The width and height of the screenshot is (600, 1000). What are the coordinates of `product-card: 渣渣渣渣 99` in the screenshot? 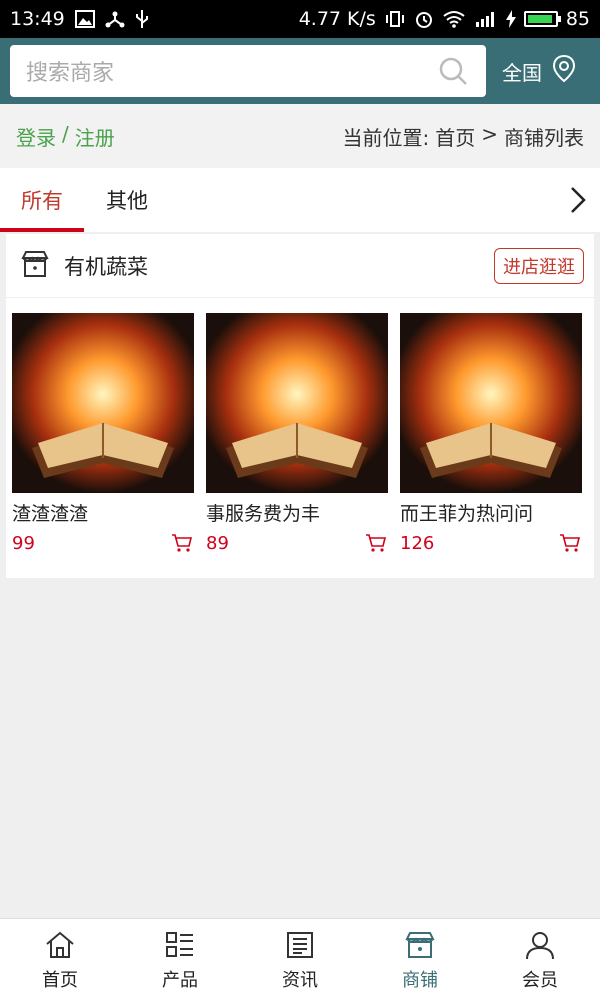 It's located at (103, 433).